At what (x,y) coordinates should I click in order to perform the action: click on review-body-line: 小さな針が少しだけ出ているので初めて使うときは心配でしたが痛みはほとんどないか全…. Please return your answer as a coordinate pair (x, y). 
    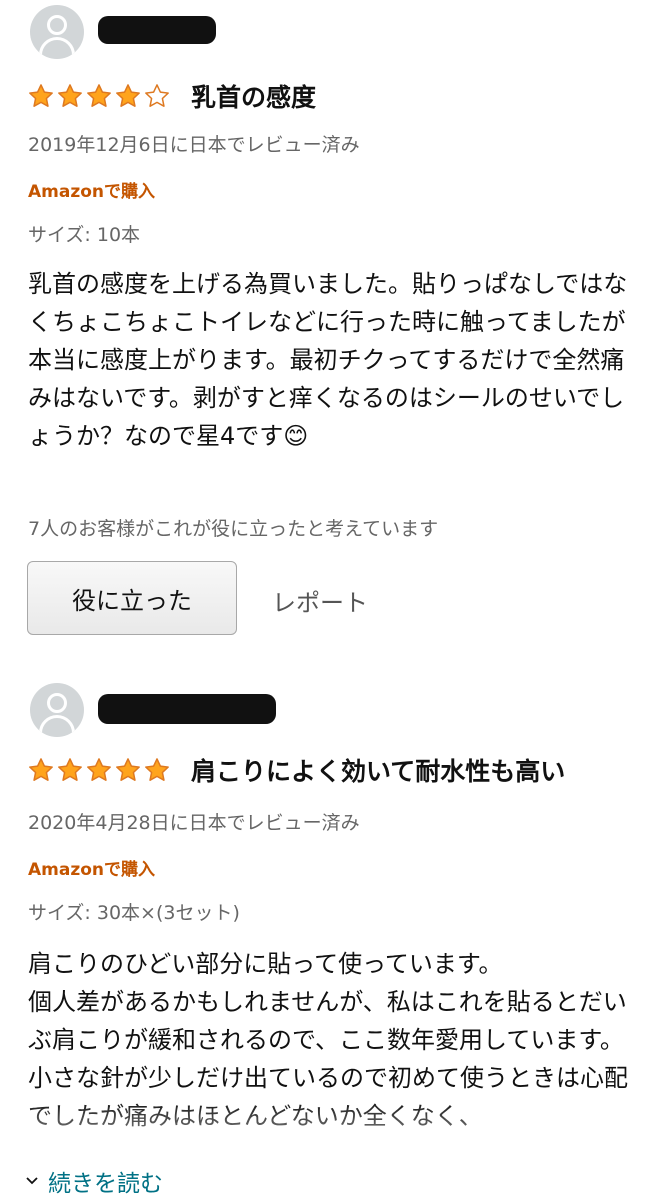
    Looking at the image, I should click on (328, 1097).